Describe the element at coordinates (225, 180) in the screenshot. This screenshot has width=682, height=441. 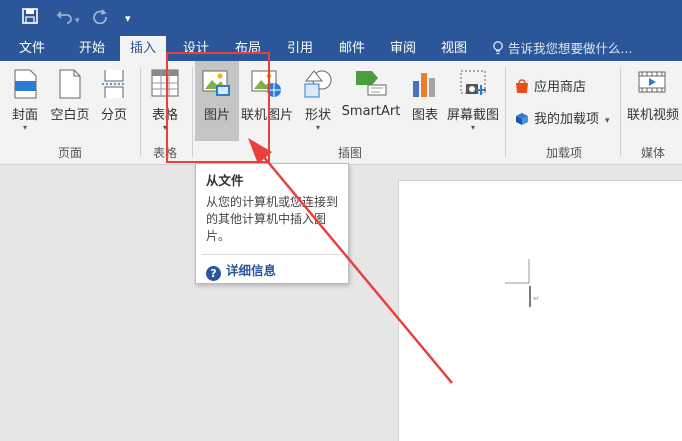
I see `tooltip-title: 从文件` at that location.